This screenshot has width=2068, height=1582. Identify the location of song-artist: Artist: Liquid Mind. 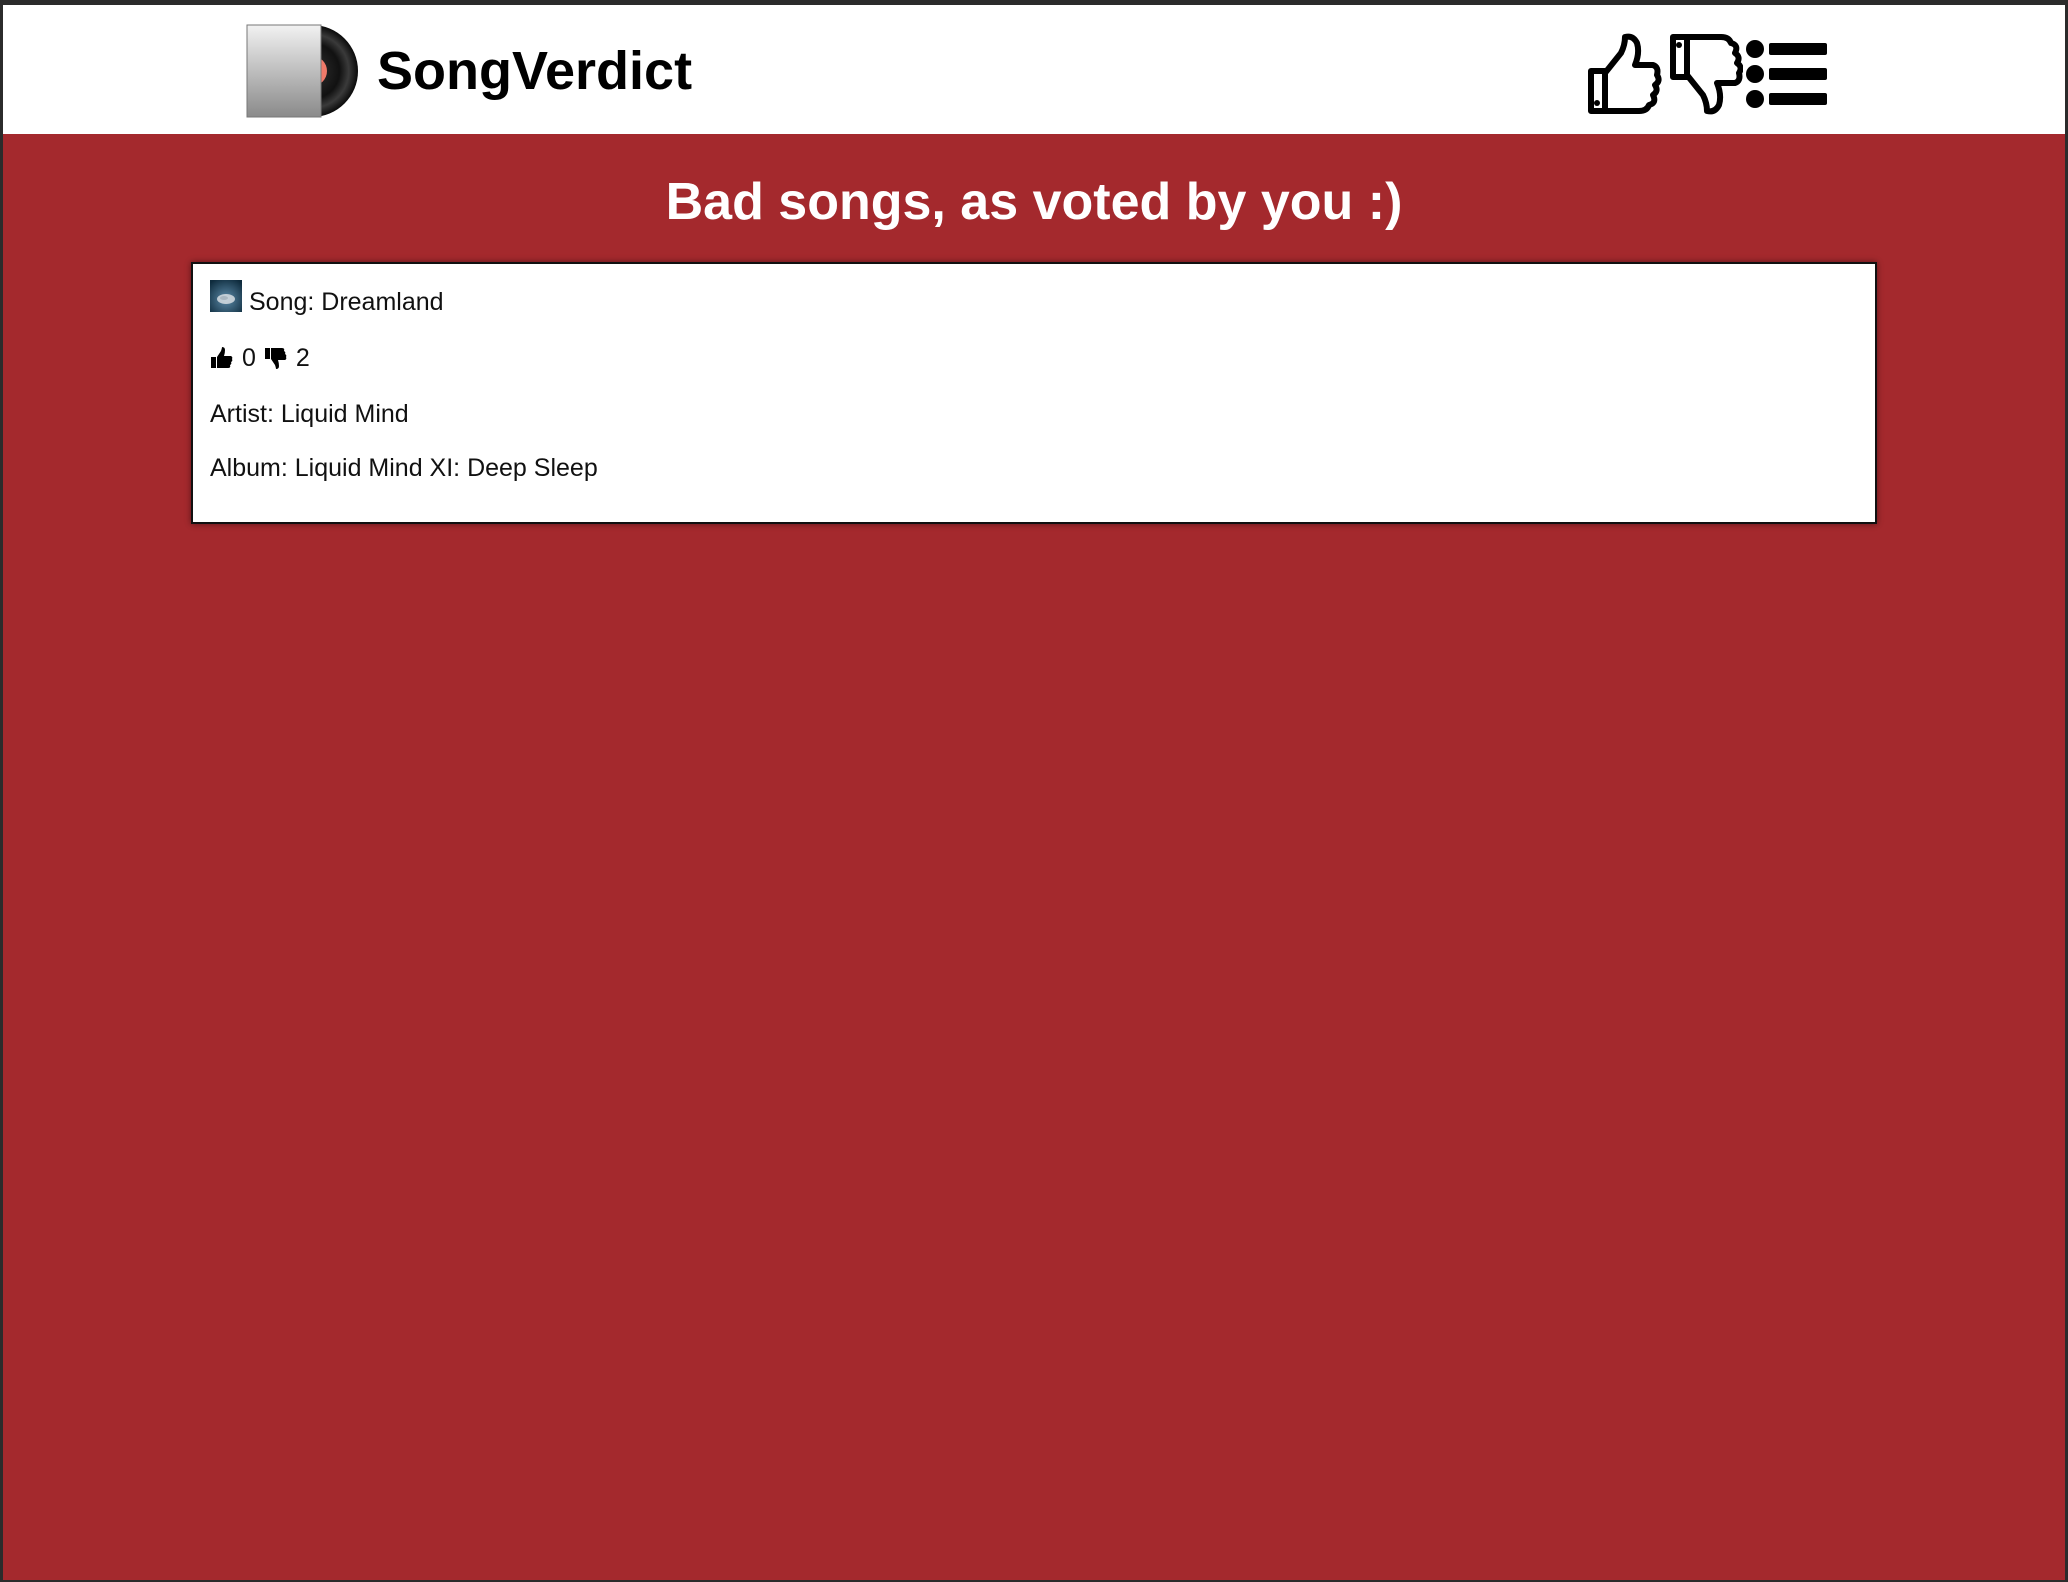
(309, 414).